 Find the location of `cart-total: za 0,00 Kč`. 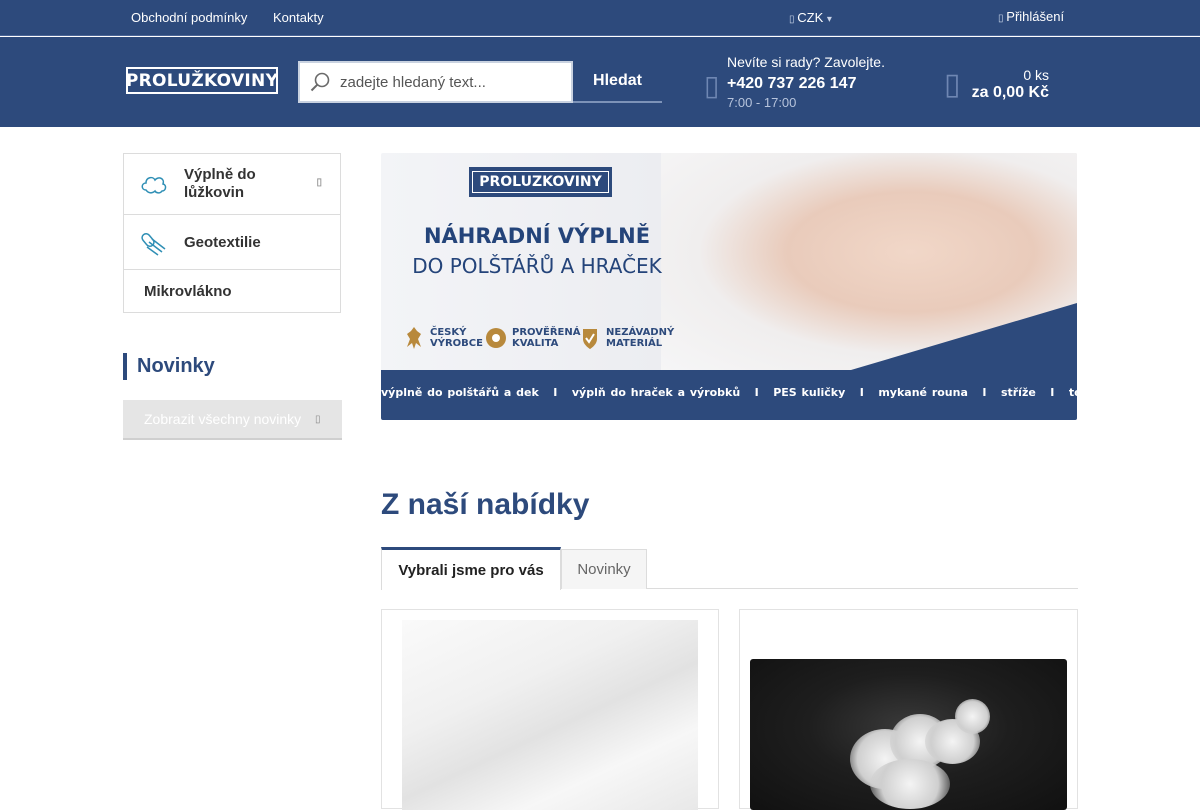

cart-total: za 0,00 Kč is located at coordinates (1010, 93).